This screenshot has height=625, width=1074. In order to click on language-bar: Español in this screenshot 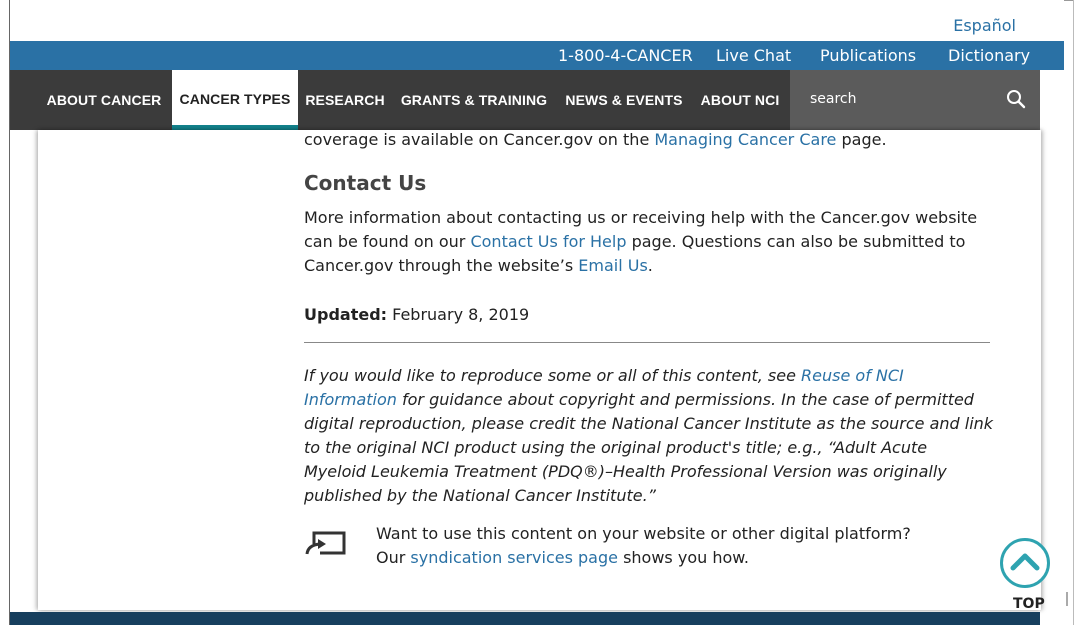, I will do `click(537, 20)`.